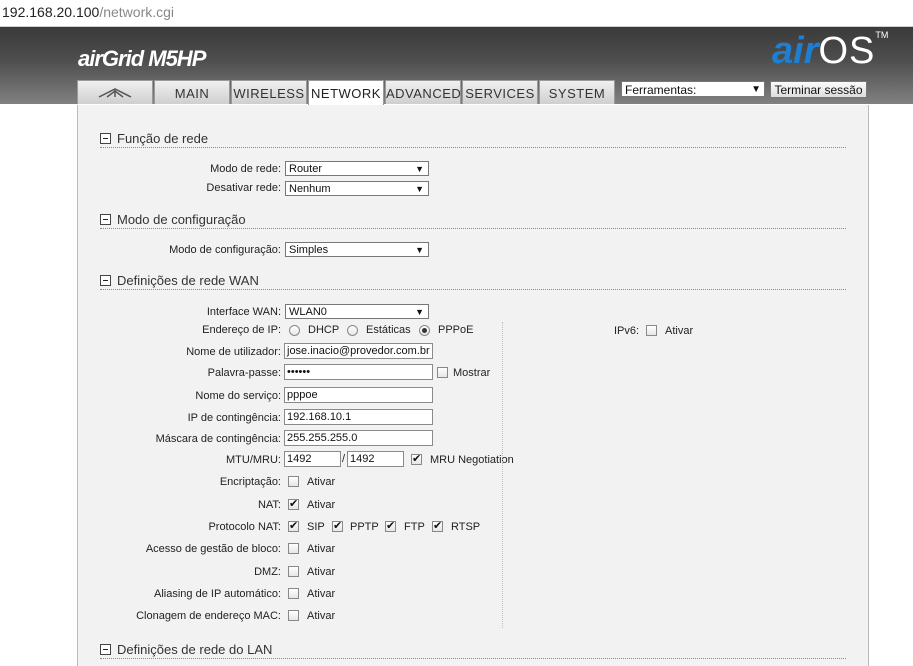  Describe the element at coordinates (442, 372) in the screenshot. I see `show-password-checkbox` at that location.